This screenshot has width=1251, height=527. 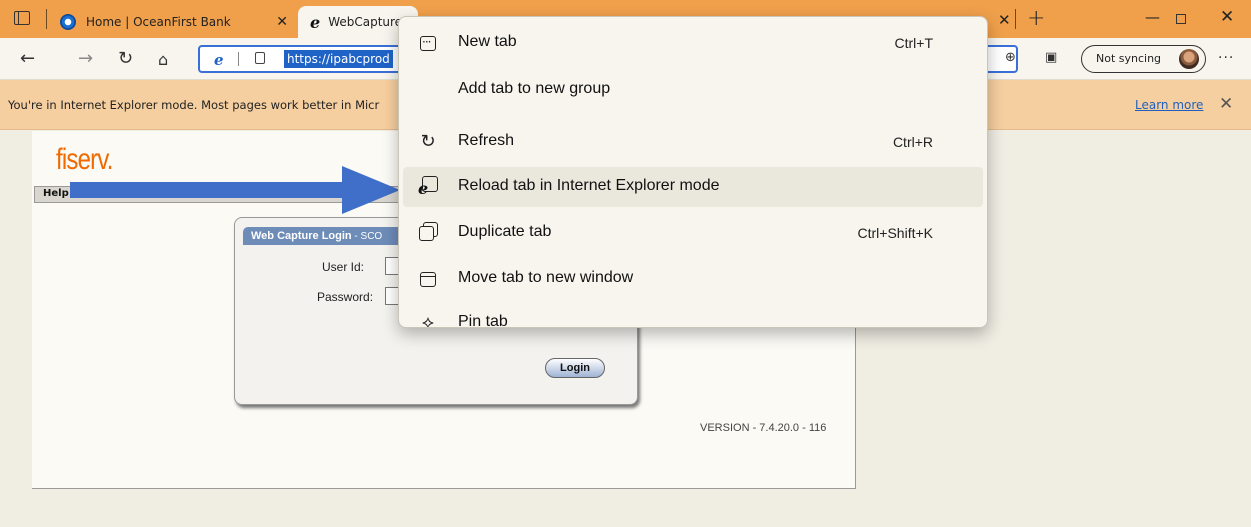 What do you see at coordinates (487, 41) in the screenshot?
I see `menu-item-label: New tab` at bounding box center [487, 41].